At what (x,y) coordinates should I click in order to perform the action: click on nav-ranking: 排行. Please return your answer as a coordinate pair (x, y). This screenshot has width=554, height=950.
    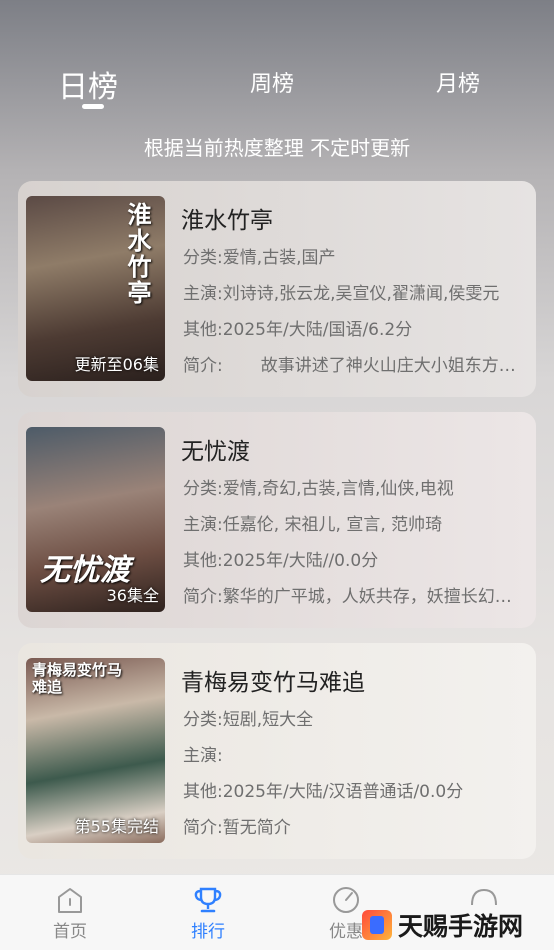
    Looking at the image, I should click on (208, 913).